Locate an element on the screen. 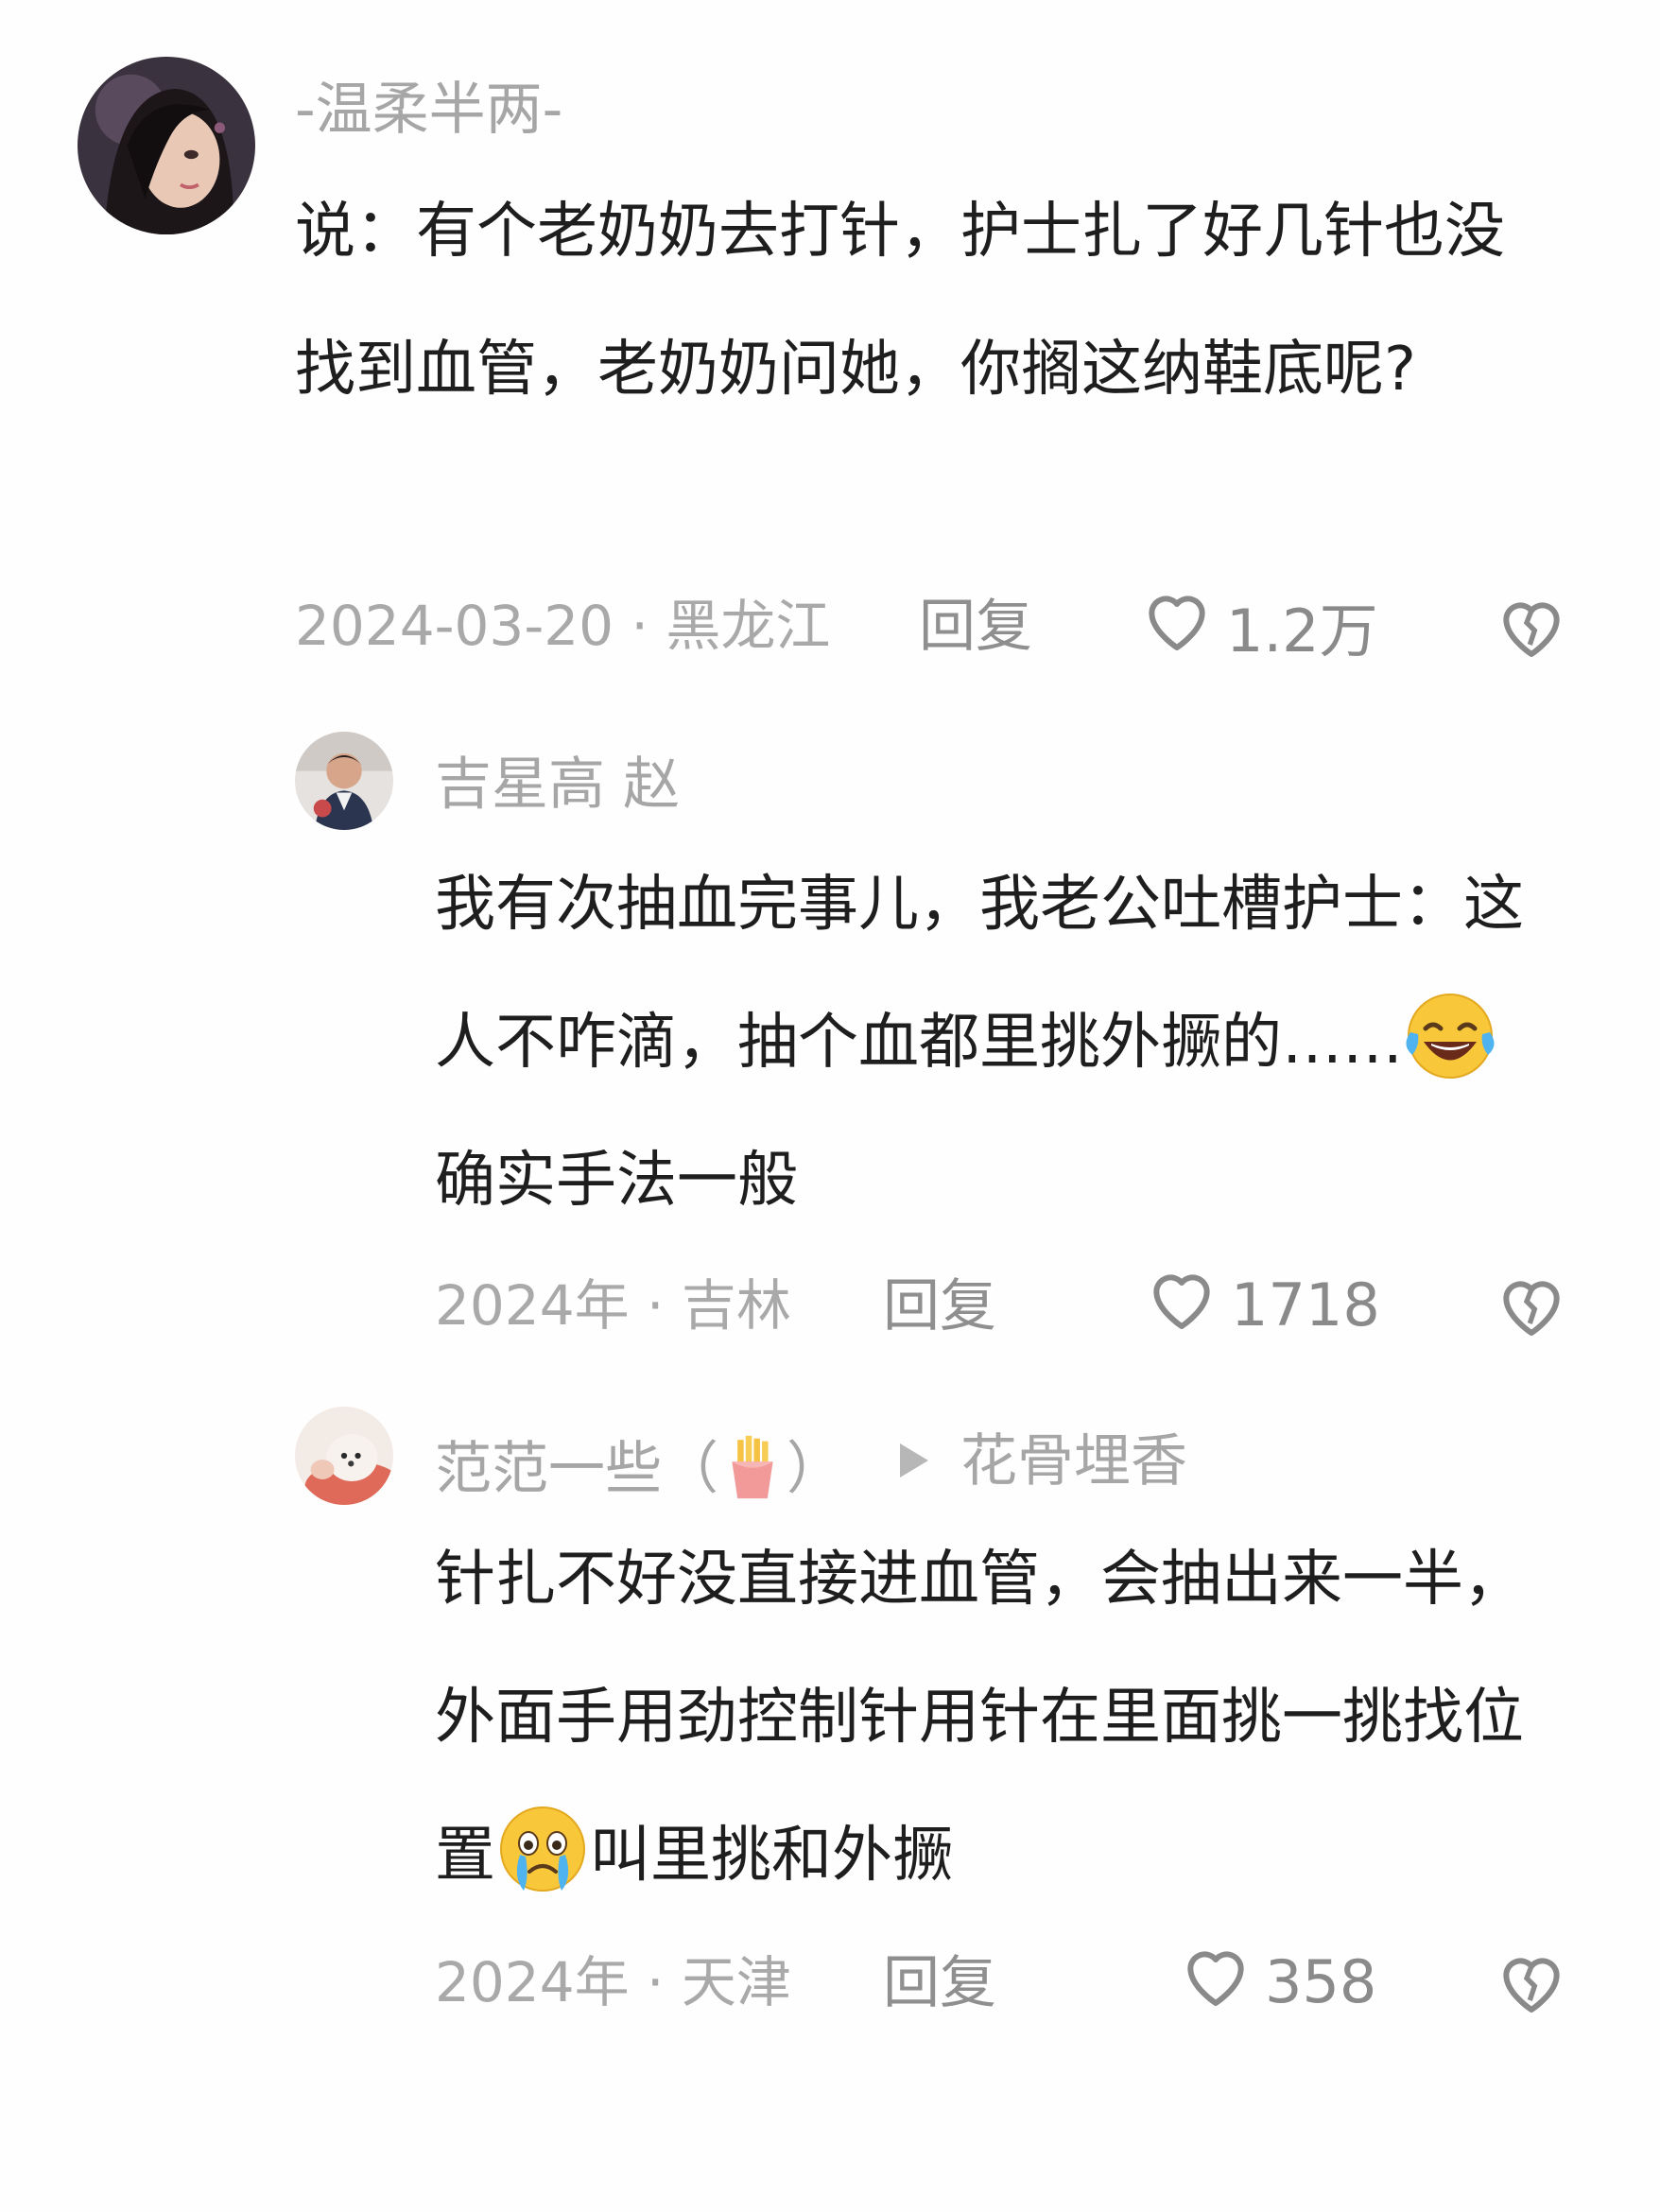 The image size is (1660, 2212). like-button: 1718 is located at coordinates (1262, 1304).